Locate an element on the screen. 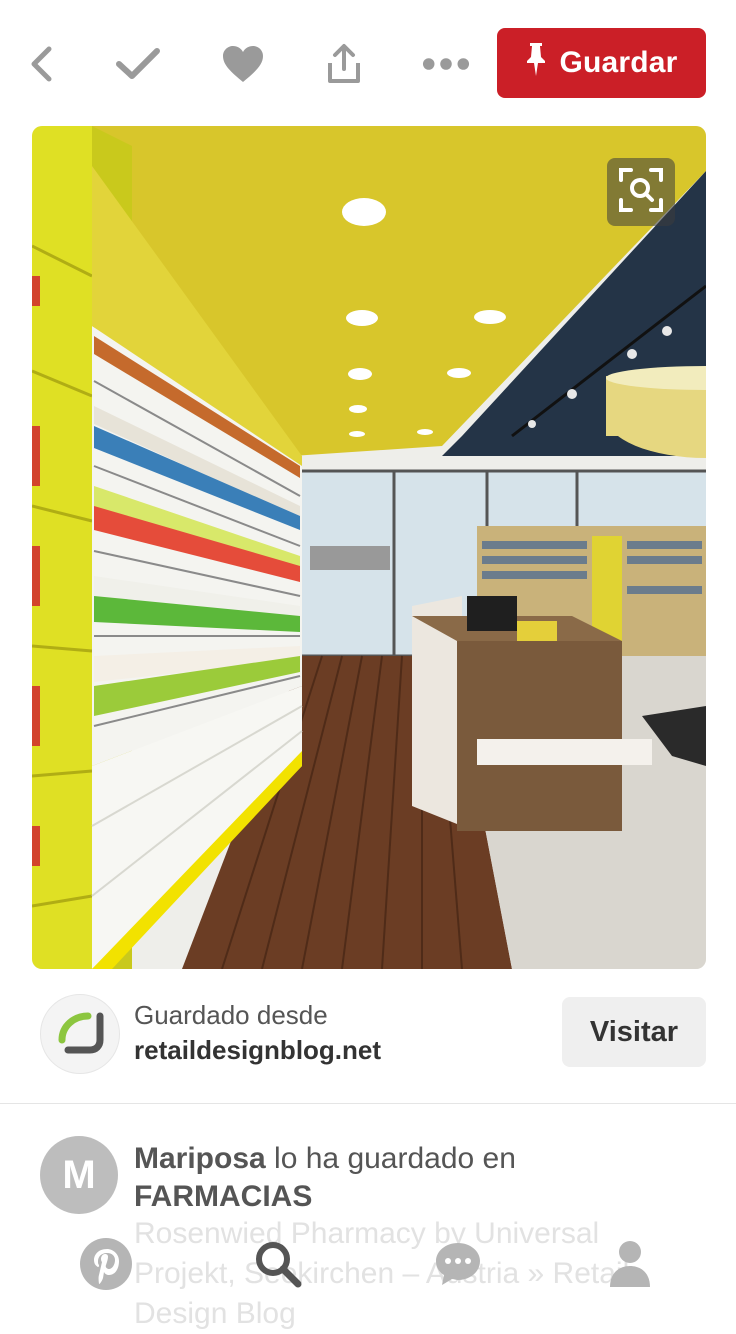  saver-action: lo ha guardado en is located at coordinates (390, 1158).